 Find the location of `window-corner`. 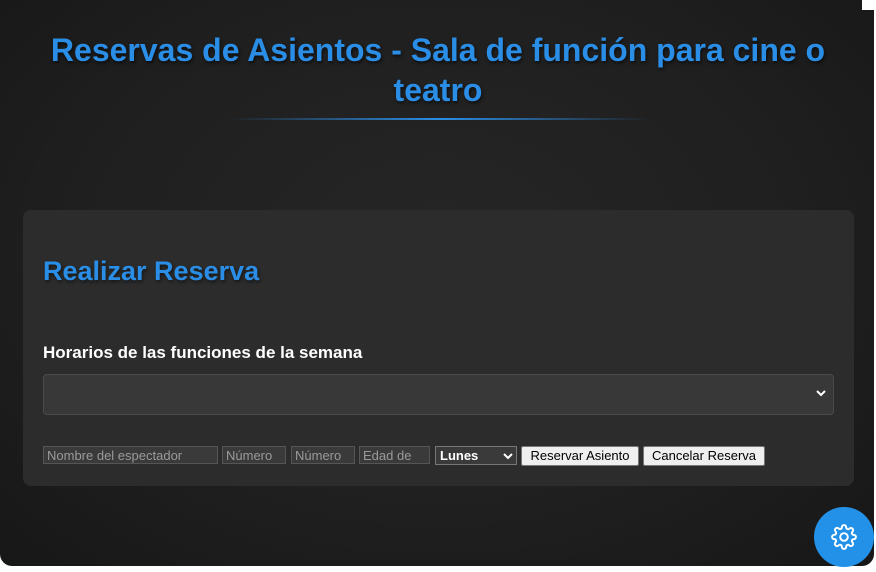

window-corner is located at coordinates (869, 5).